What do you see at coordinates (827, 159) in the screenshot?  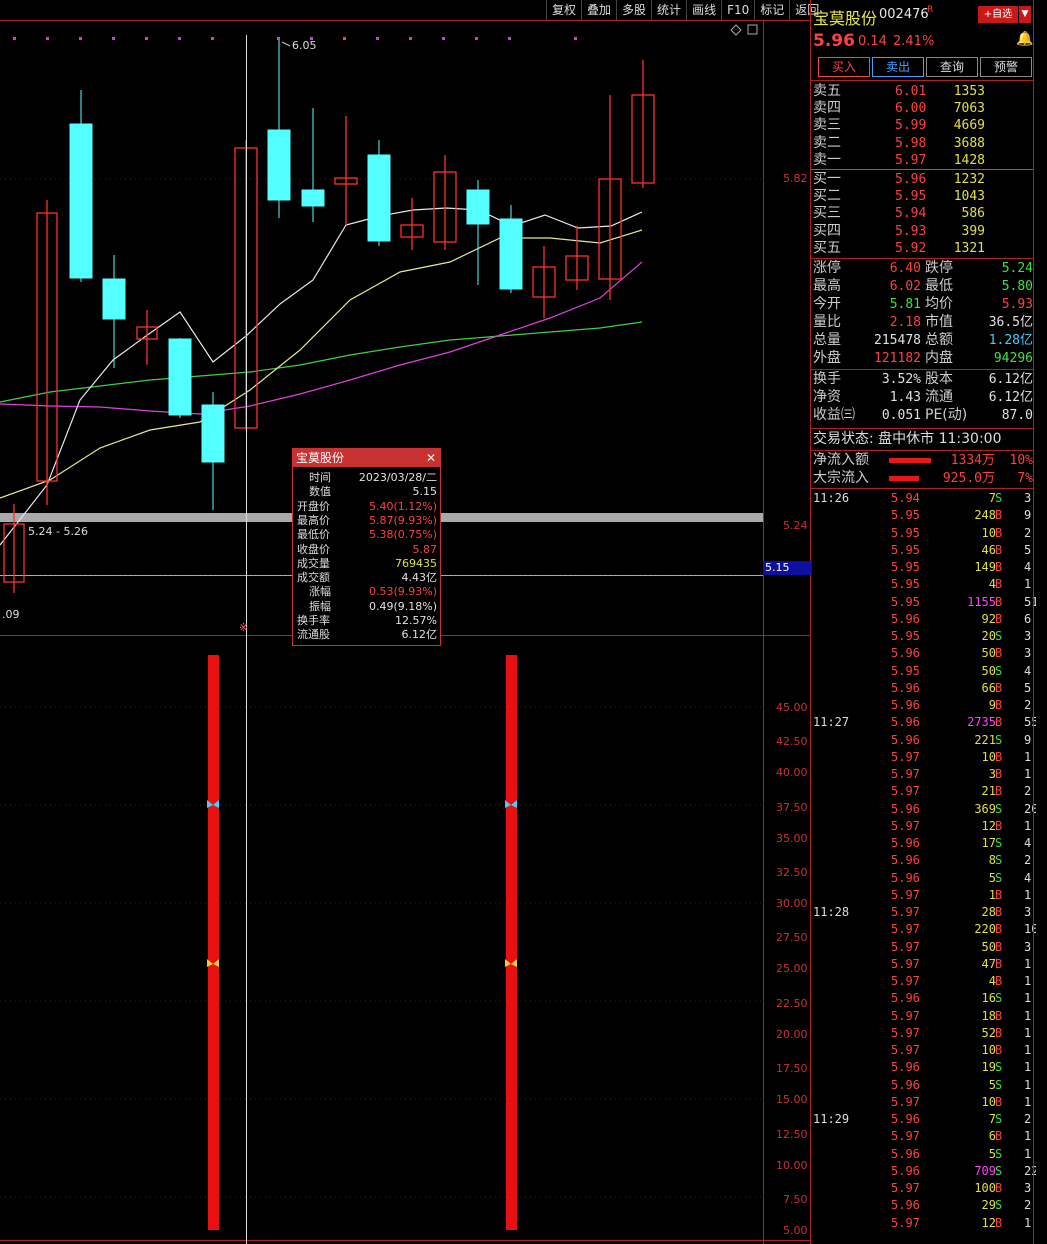 I see `asks-label: 卖一` at bounding box center [827, 159].